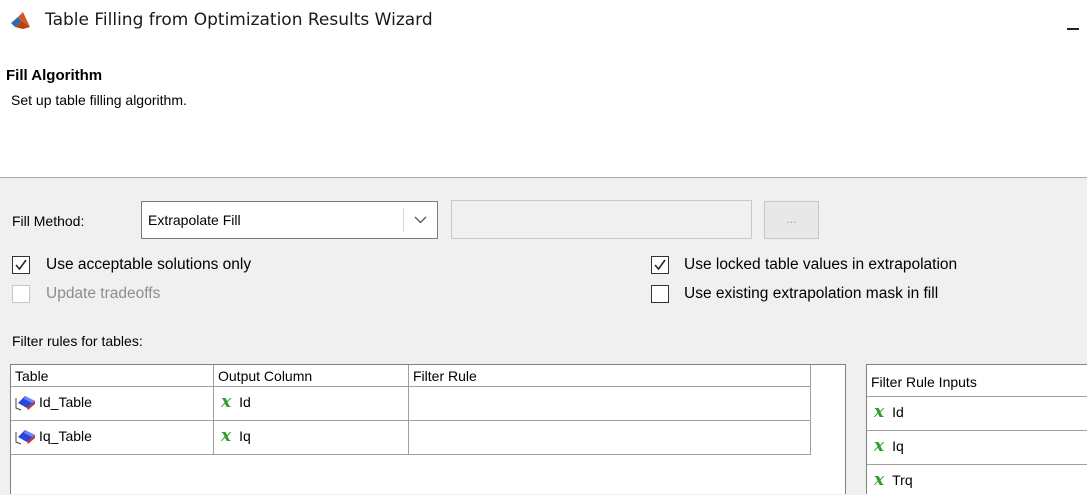 The width and height of the screenshot is (1087, 499). Describe the element at coordinates (289, 220) in the screenshot. I see `fill-method-dropdown: Extrapolate Fill` at that location.